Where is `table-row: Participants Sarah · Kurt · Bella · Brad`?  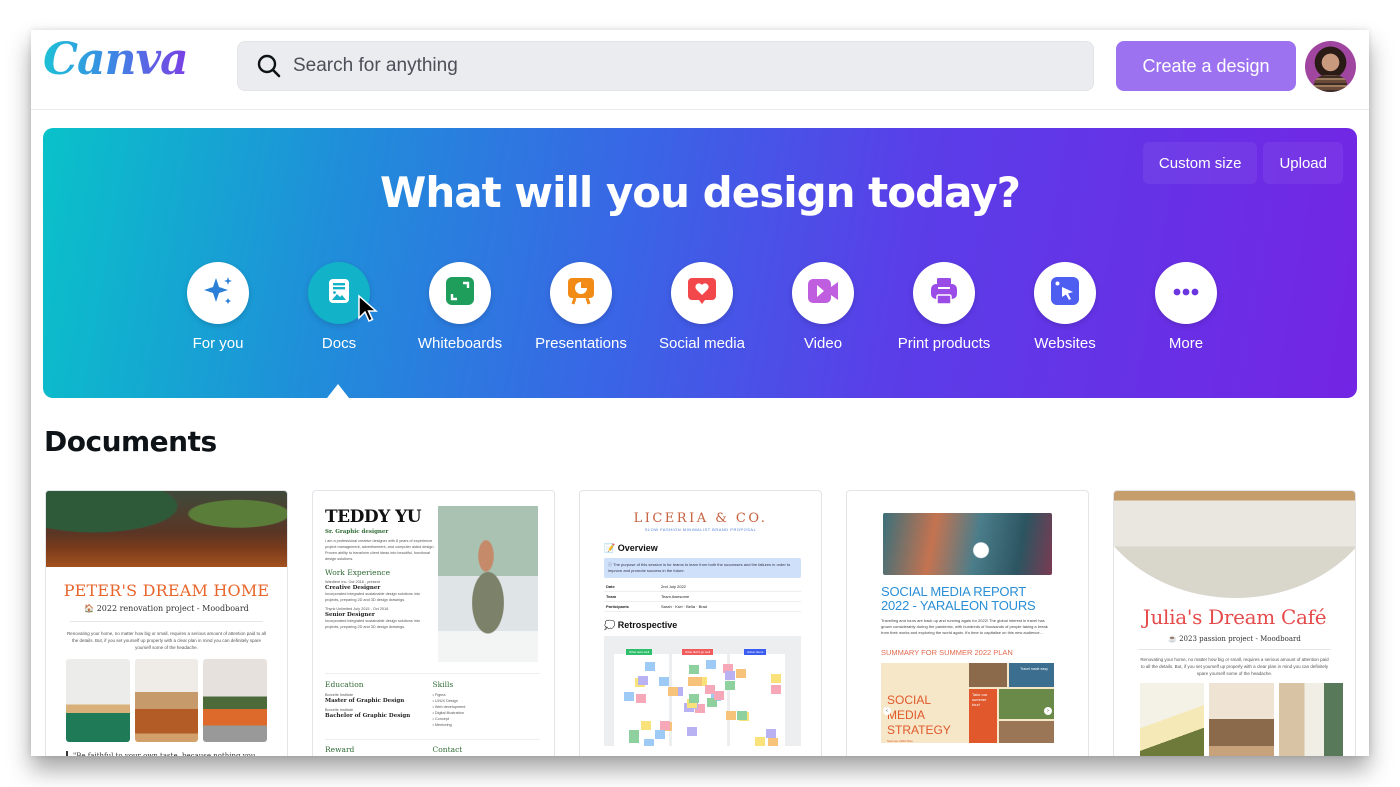
table-row: Participants Sarah · Kurt · Bella · Brad is located at coordinates (702, 606).